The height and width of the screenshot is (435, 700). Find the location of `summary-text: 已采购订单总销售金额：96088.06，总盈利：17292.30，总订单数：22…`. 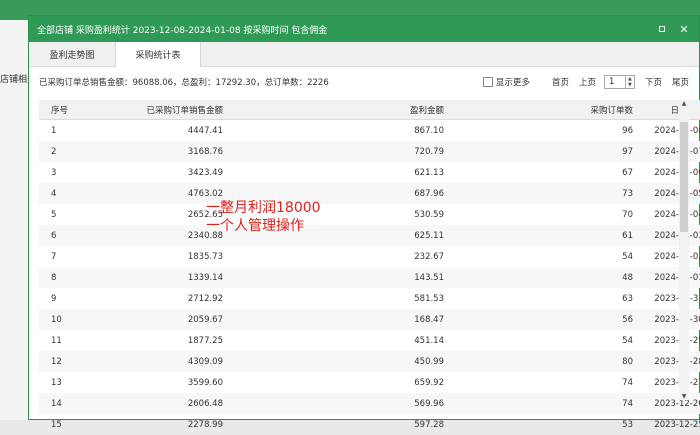

summary-text: 已采购订单总销售金额：96088.06，总盈利：17292.30，总订单数：22… is located at coordinates (184, 83).